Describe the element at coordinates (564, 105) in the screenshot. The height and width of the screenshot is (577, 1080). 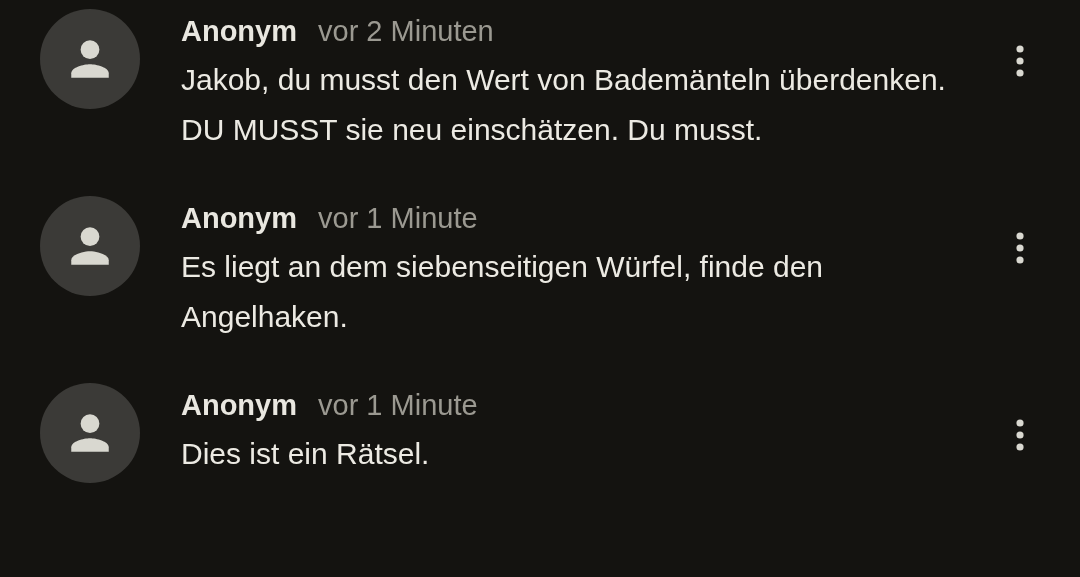
I see `comment-text: Jakob, du musst den Wert von Bademänteln überdenken. DU MUSST sie neu einschätzen. Du musst.` at that location.